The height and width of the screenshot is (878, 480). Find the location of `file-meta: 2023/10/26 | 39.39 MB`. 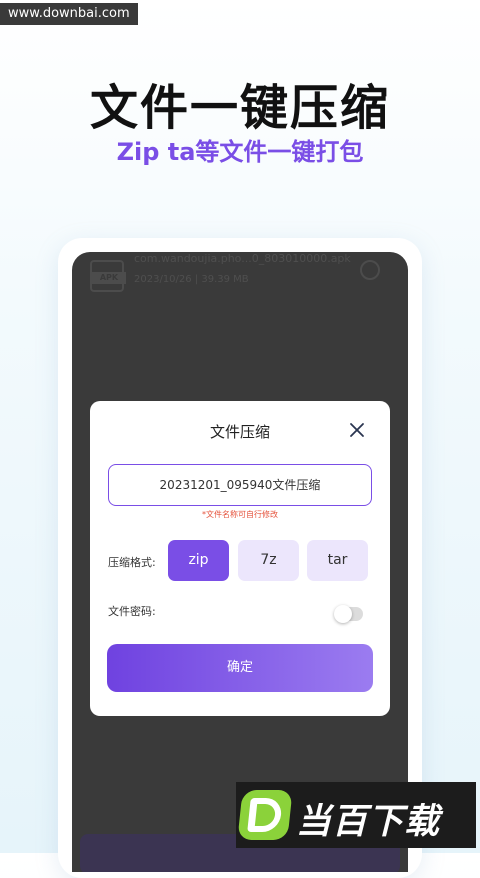

file-meta: 2023/10/26 | 39.39 MB is located at coordinates (191, 279).